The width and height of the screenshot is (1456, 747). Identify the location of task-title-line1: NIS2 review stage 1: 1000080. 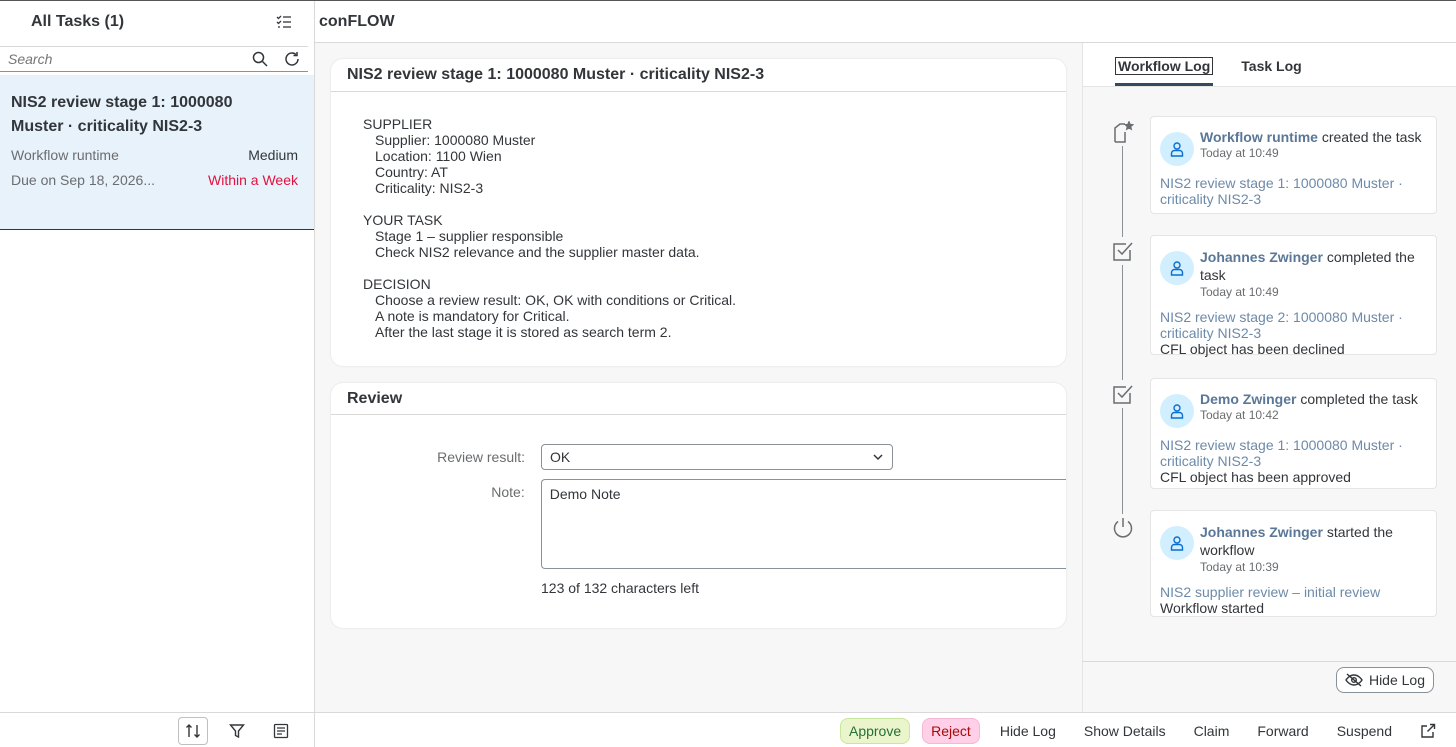
(122, 102).